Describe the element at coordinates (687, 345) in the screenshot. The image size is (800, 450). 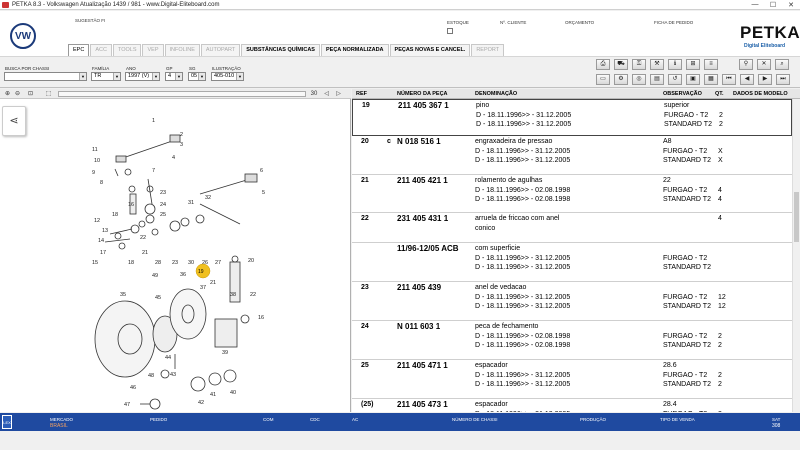
I see `row-observation: STANDARD T2` at that location.